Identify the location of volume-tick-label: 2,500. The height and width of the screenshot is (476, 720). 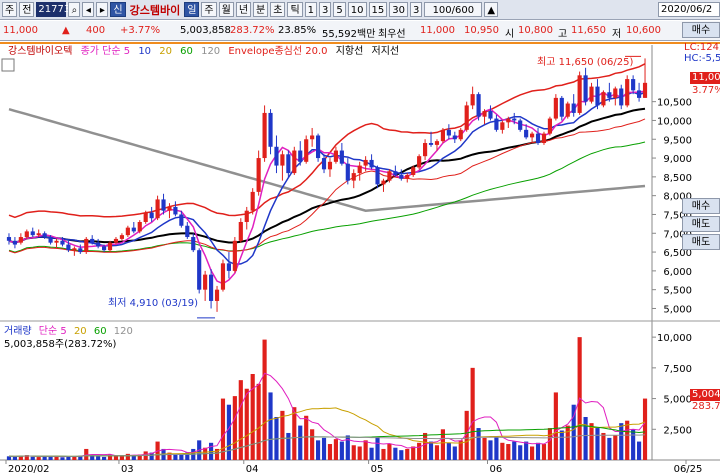
(677, 430).